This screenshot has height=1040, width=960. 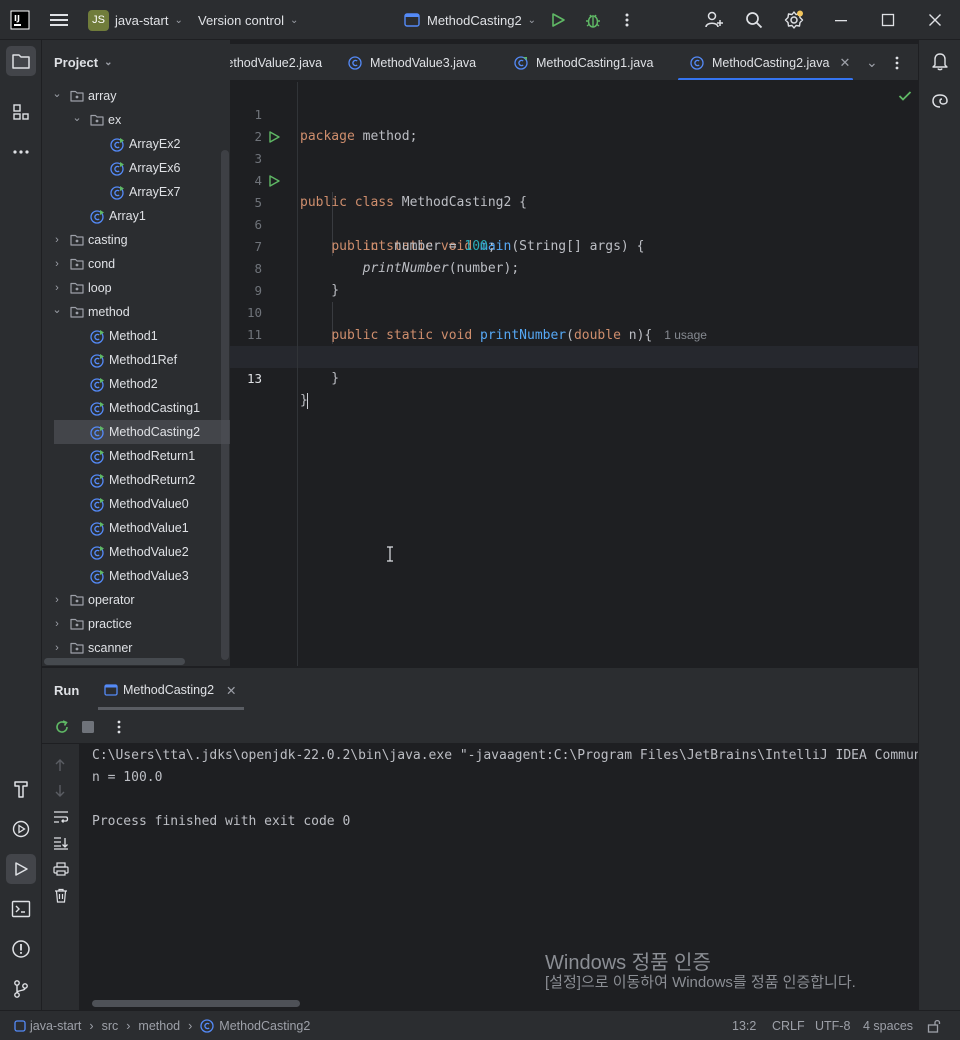 I want to click on run-button, so click(x=558, y=20).